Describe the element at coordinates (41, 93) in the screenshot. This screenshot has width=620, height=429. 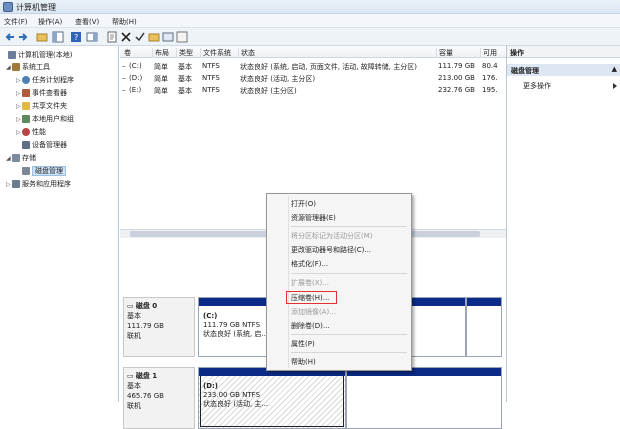
I see `tree-item-event-viewer: ▷ 事件查看器` at that location.